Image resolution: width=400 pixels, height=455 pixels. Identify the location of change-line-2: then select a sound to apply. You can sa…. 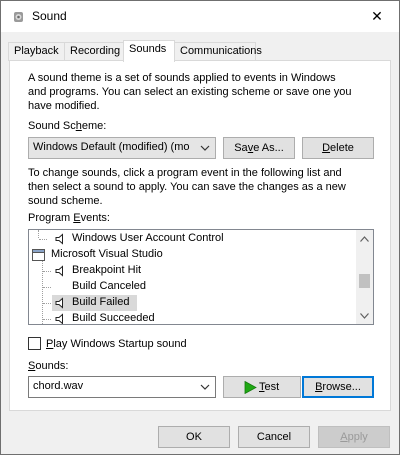
(187, 187).